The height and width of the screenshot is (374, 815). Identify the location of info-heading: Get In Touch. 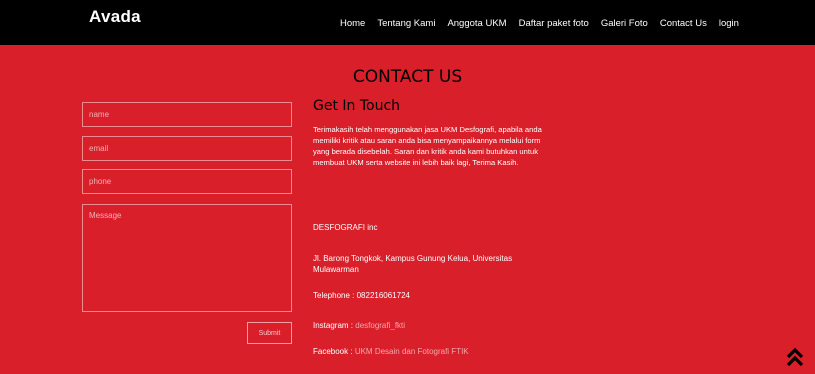
(357, 106).